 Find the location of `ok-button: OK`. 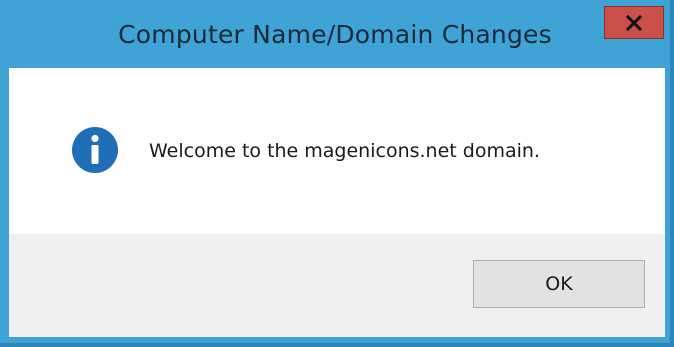

ok-button: OK is located at coordinates (559, 284).